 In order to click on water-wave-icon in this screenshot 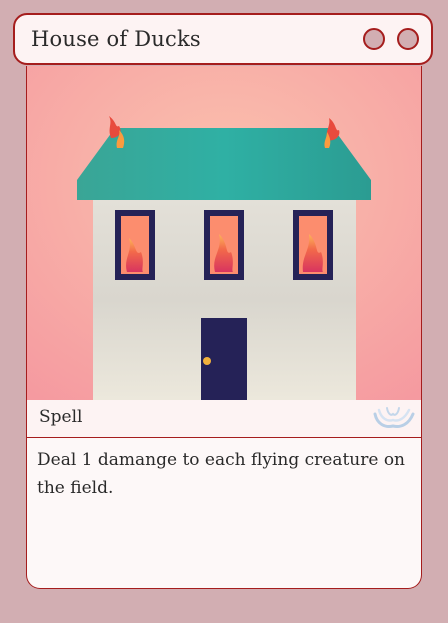, I will do `click(394, 421)`.